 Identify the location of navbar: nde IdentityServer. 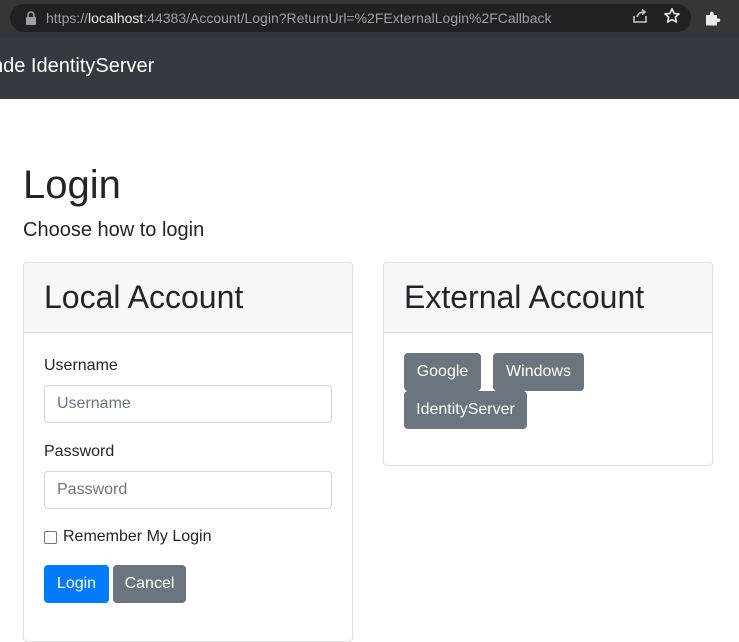
(369, 68).